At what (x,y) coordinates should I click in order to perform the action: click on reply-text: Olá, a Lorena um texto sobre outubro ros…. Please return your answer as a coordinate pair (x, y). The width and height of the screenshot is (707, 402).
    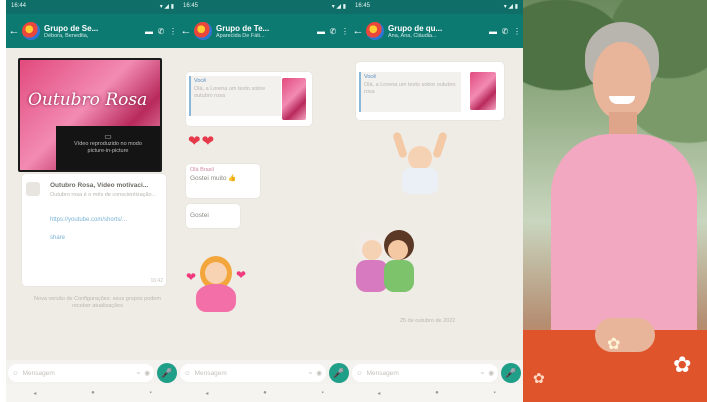
    Looking at the image, I should click on (410, 88).